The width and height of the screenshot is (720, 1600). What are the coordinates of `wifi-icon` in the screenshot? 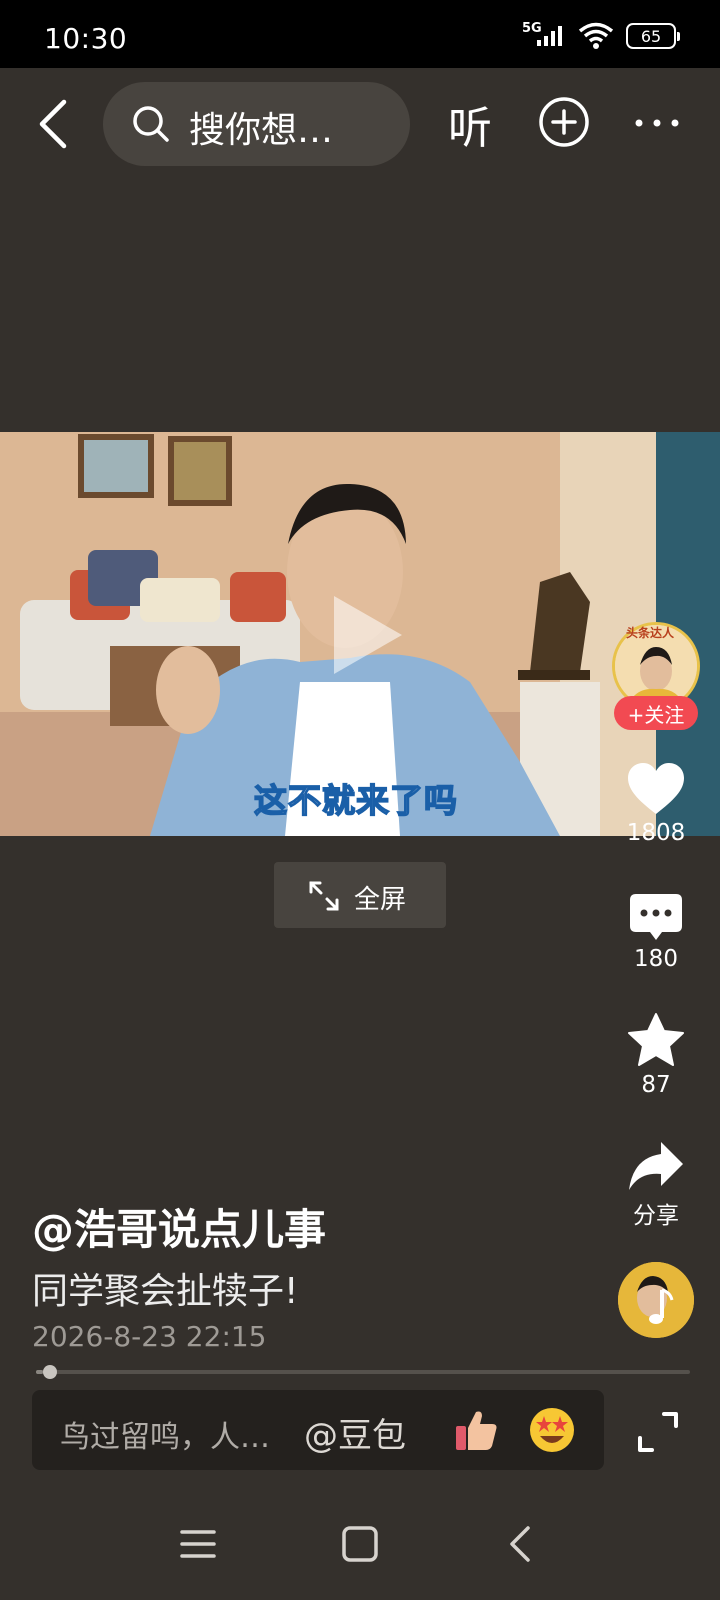 It's located at (596, 35).